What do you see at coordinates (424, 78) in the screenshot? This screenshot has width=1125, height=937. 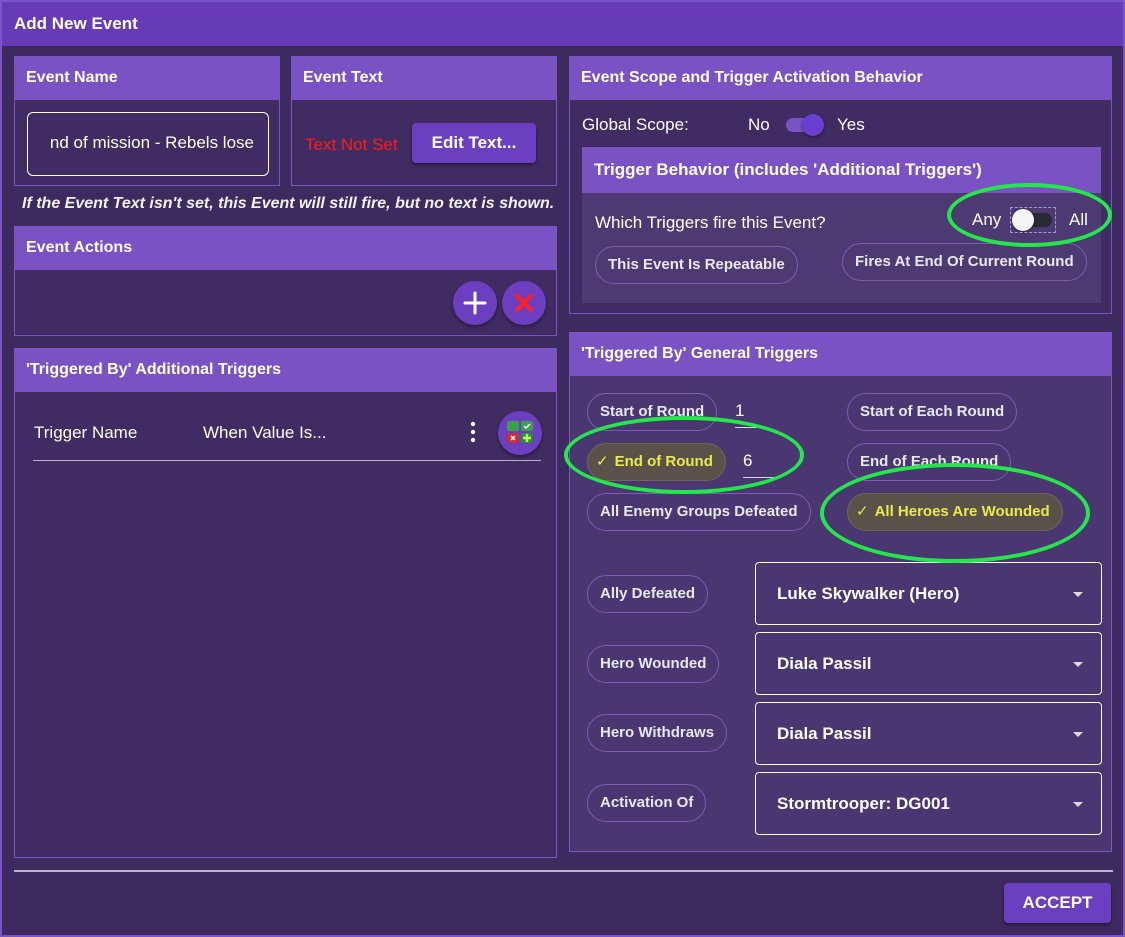 I see `event-text-header: Event Text` at bounding box center [424, 78].